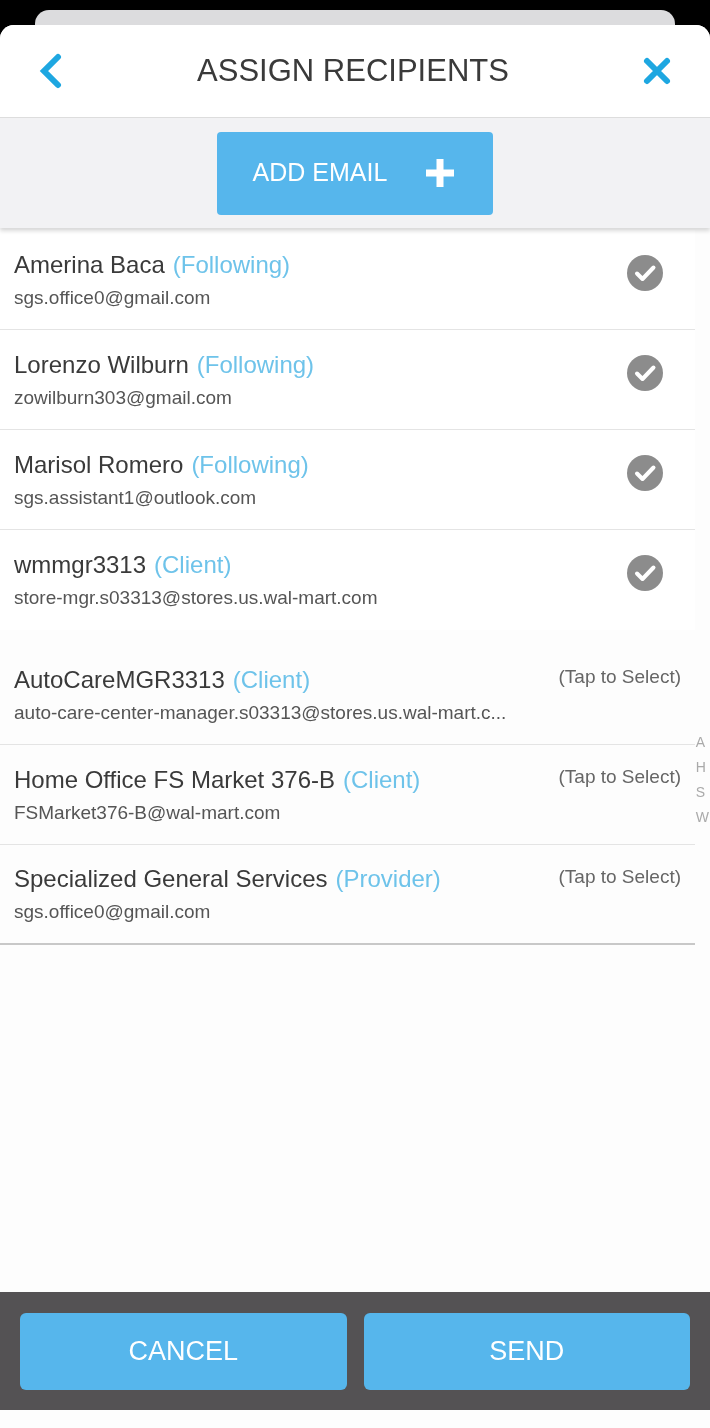 The height and width of the screenshot is (1428, 710). Describe the element at coordinates (51, 71) in the screenshot. I see `back-icon` at that location.